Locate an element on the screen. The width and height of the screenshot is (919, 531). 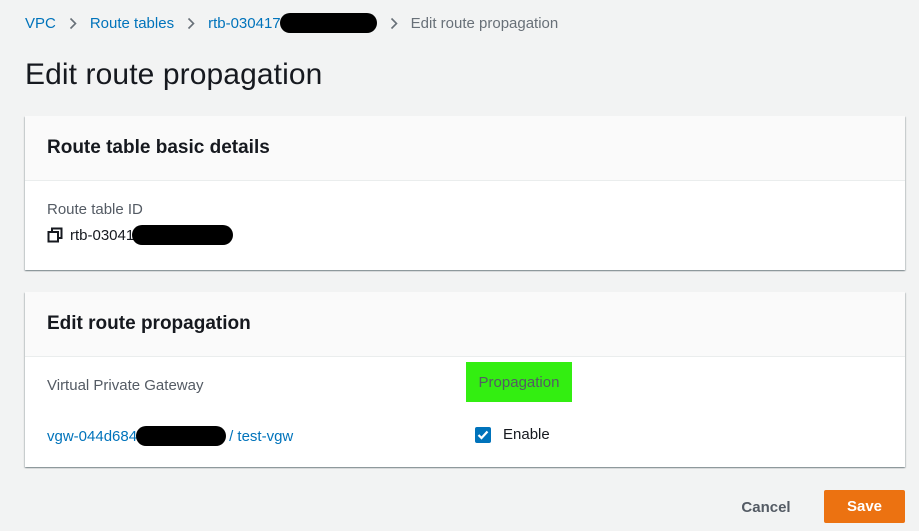
copy-icon is located at coordinates (55, 235).